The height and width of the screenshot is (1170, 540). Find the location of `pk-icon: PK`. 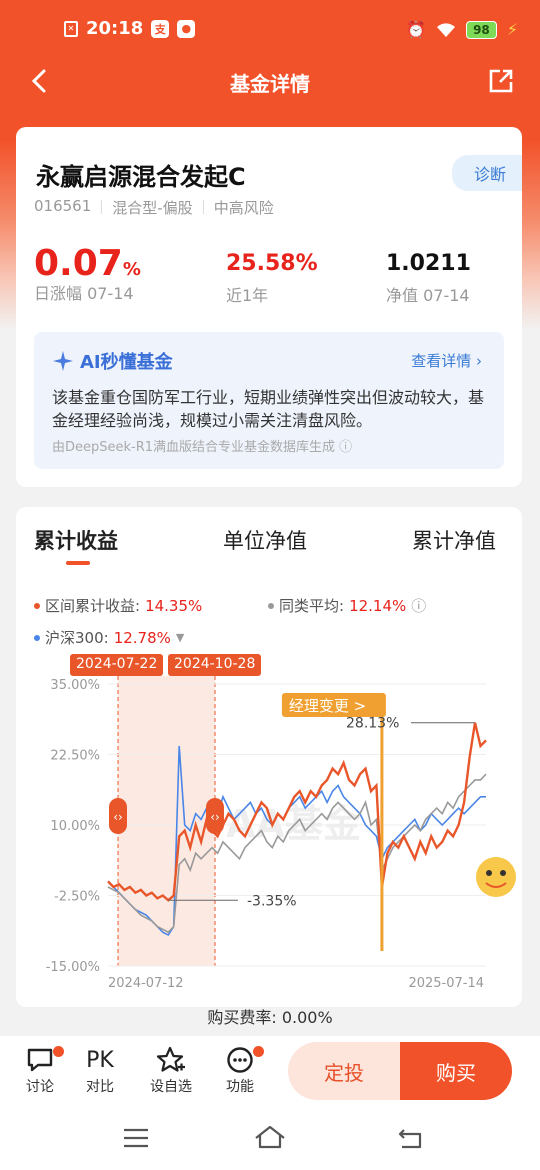

pk-icon: PK is located at coordinates (100, 1060).